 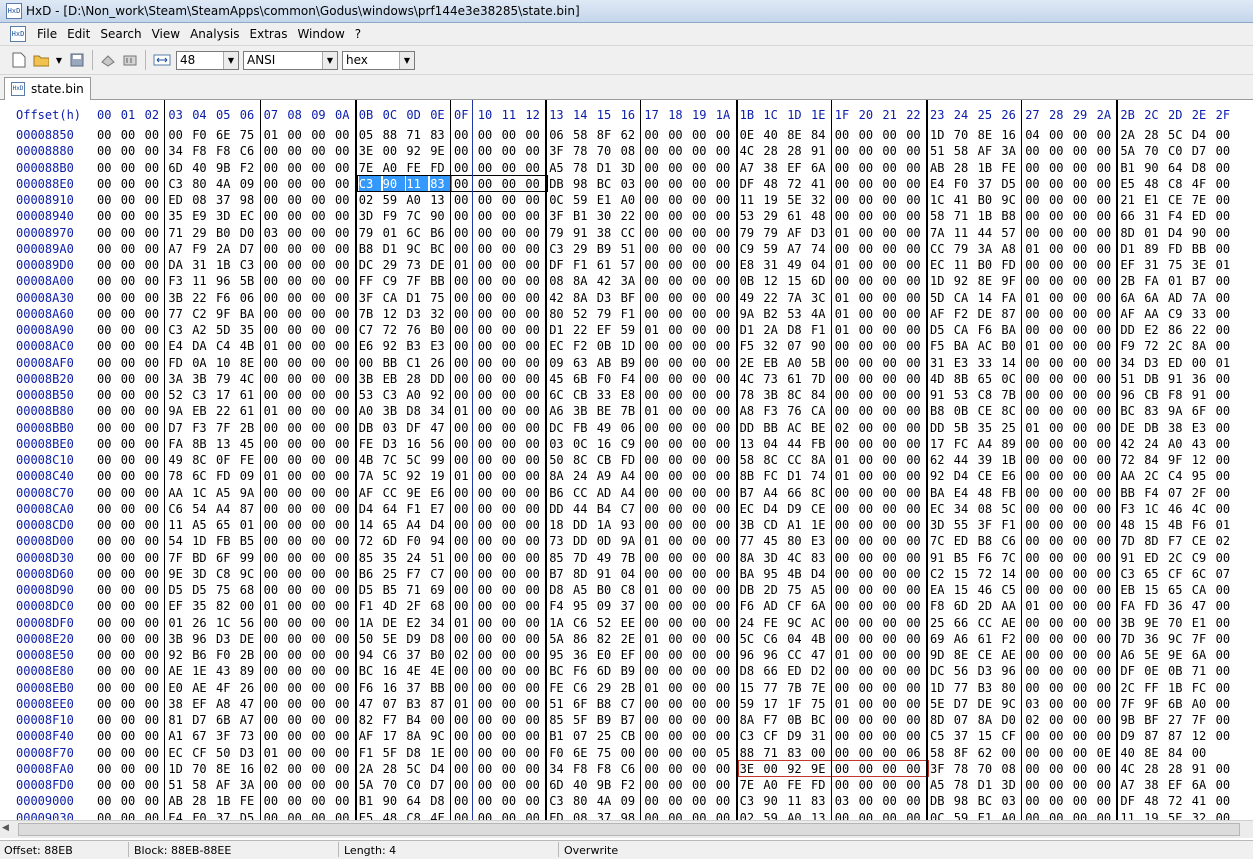 What do you see at coordinates (1203, 736) in the screenshot?
I see `hex-byte: 12` at bounding box center [1203, 736].